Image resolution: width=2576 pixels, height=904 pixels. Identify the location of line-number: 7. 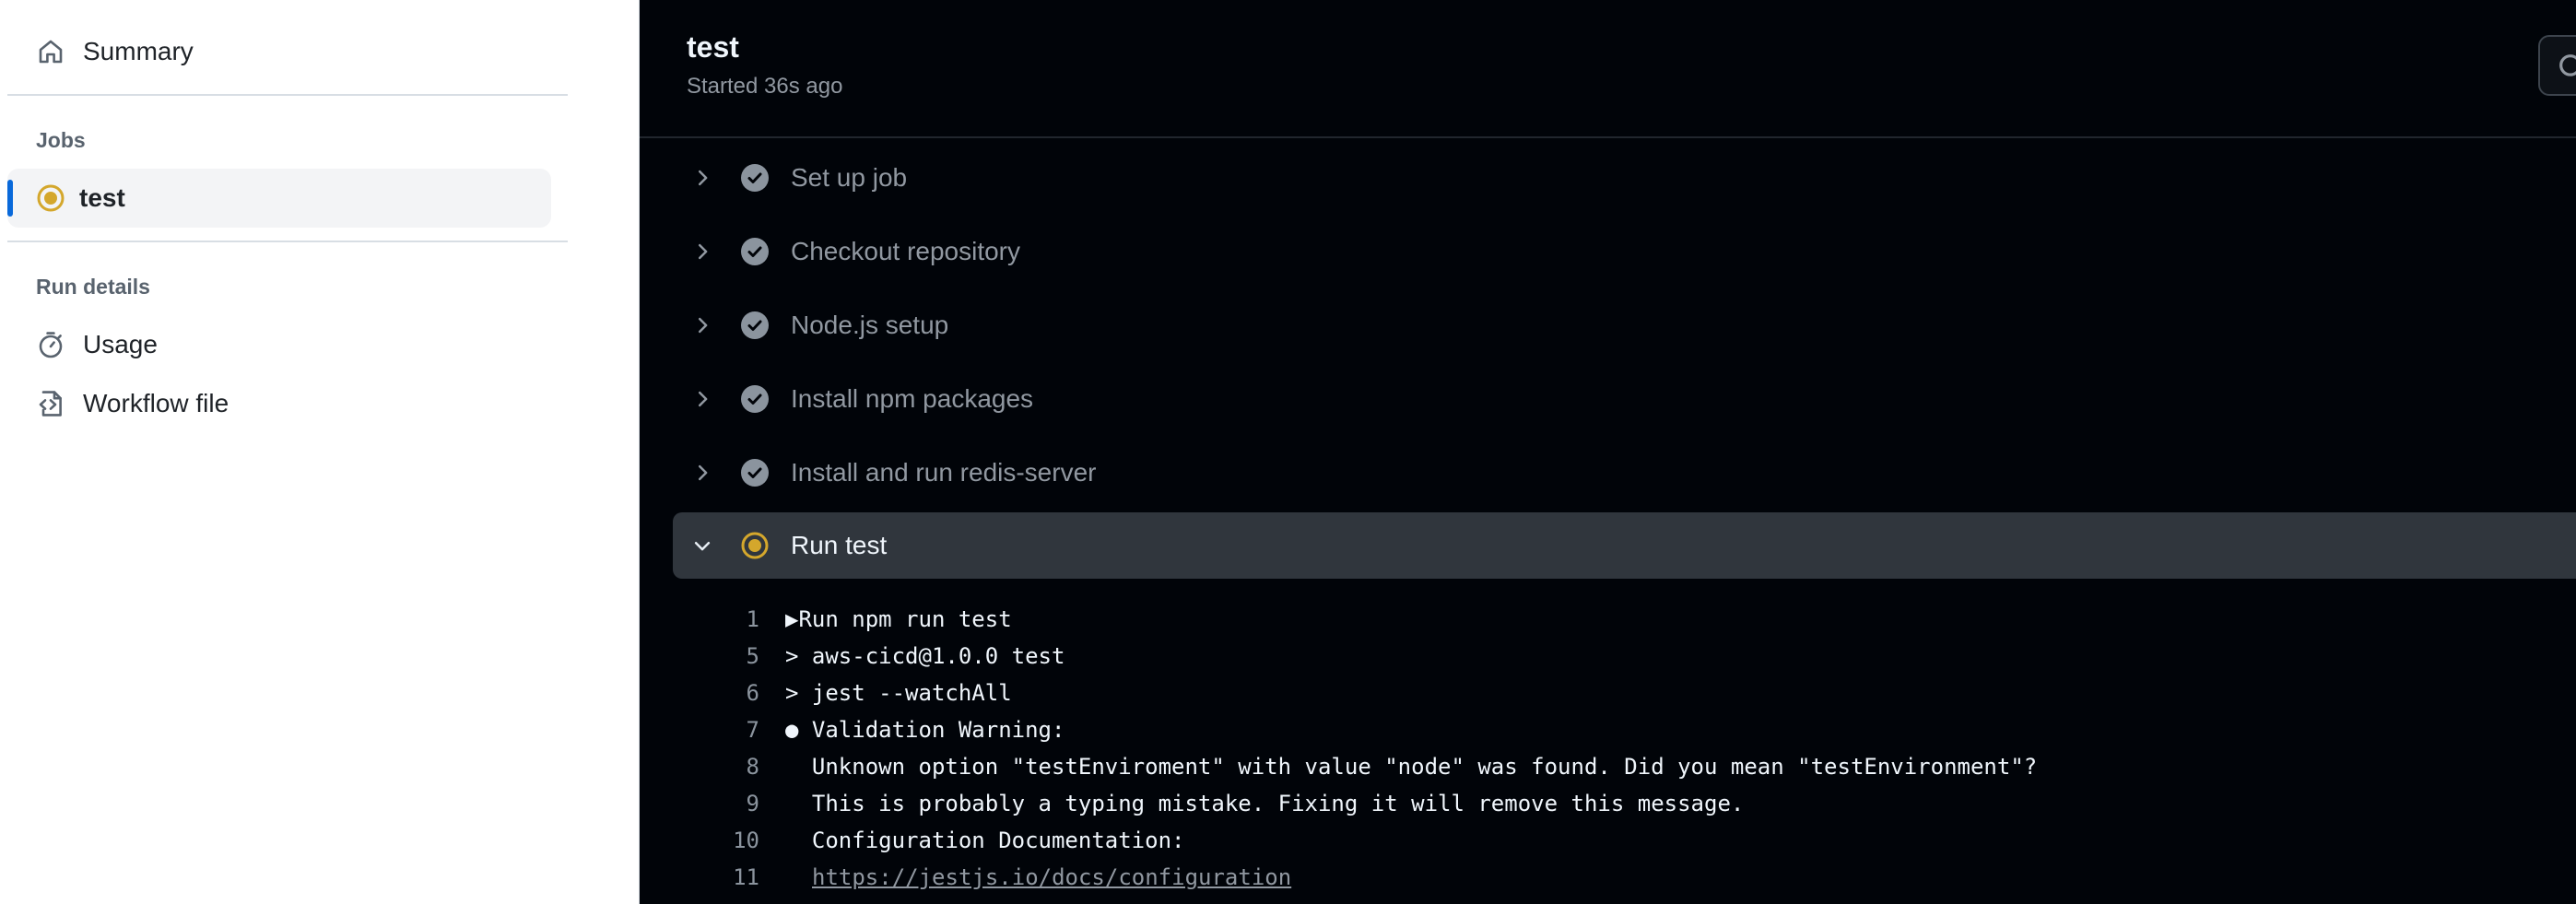
(699, 730).